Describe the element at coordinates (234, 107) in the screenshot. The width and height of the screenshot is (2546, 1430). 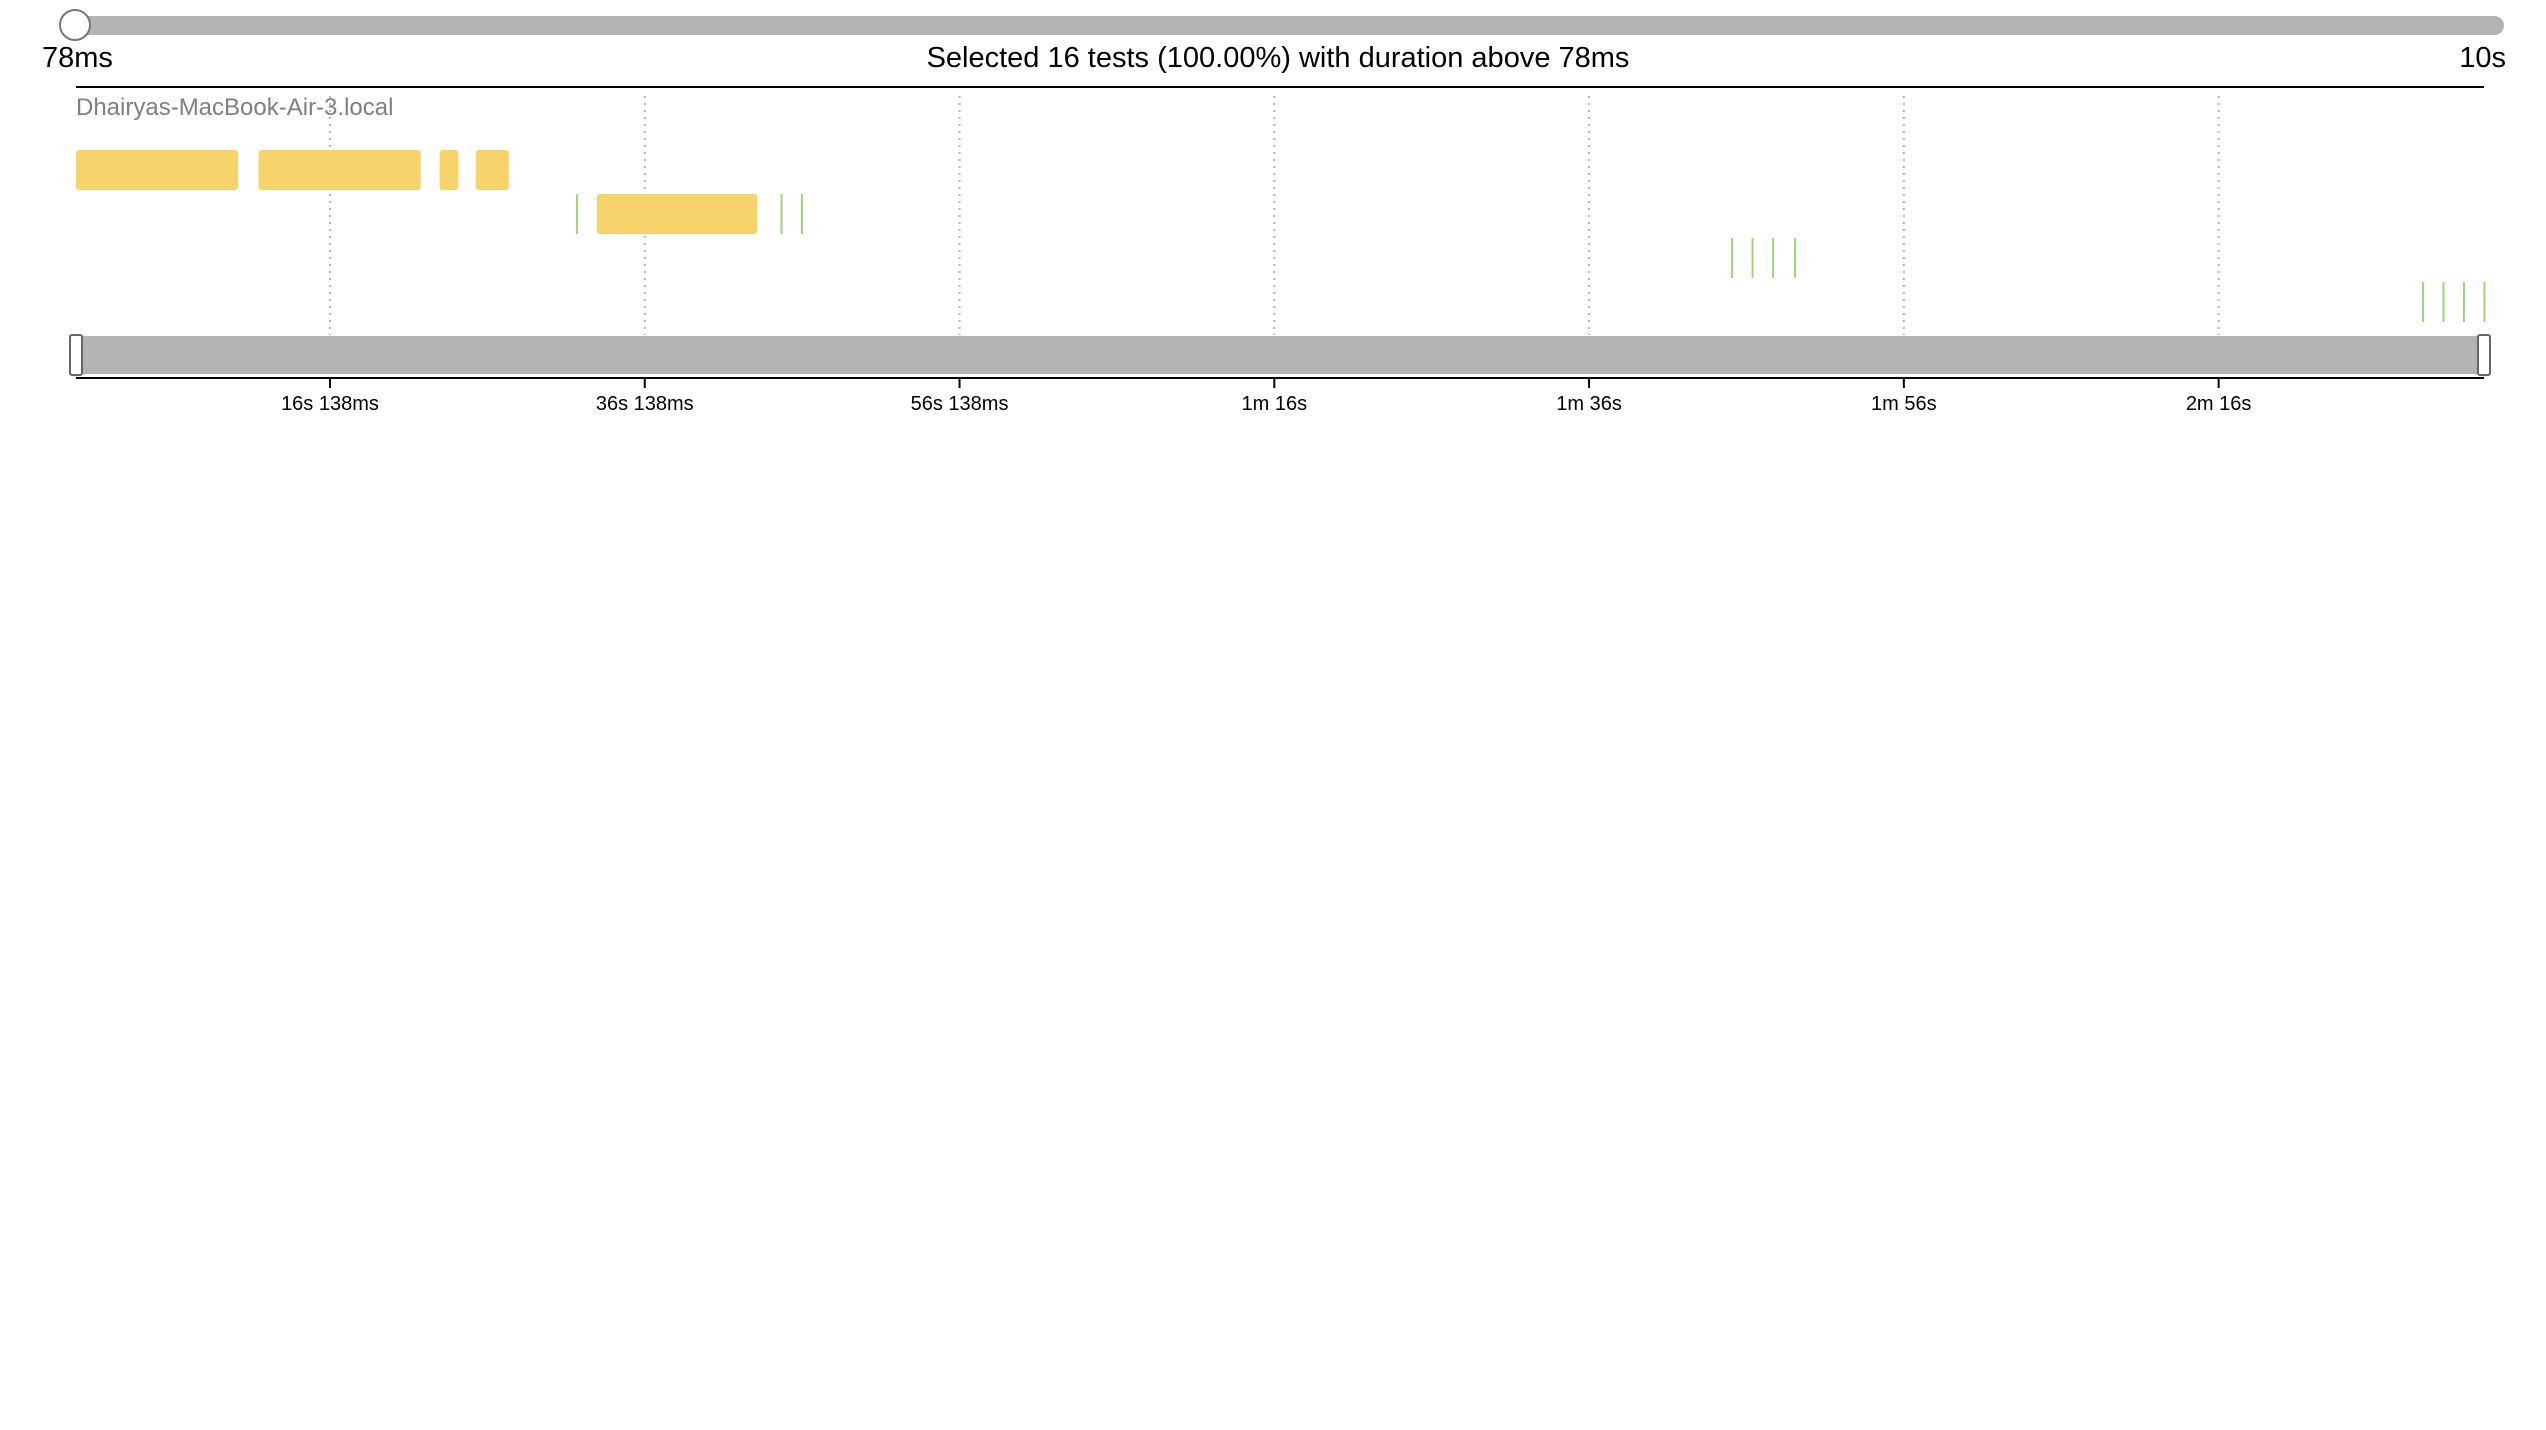
I see `host-label: Dhairyas-MacBook-Air-3.local` at that location.